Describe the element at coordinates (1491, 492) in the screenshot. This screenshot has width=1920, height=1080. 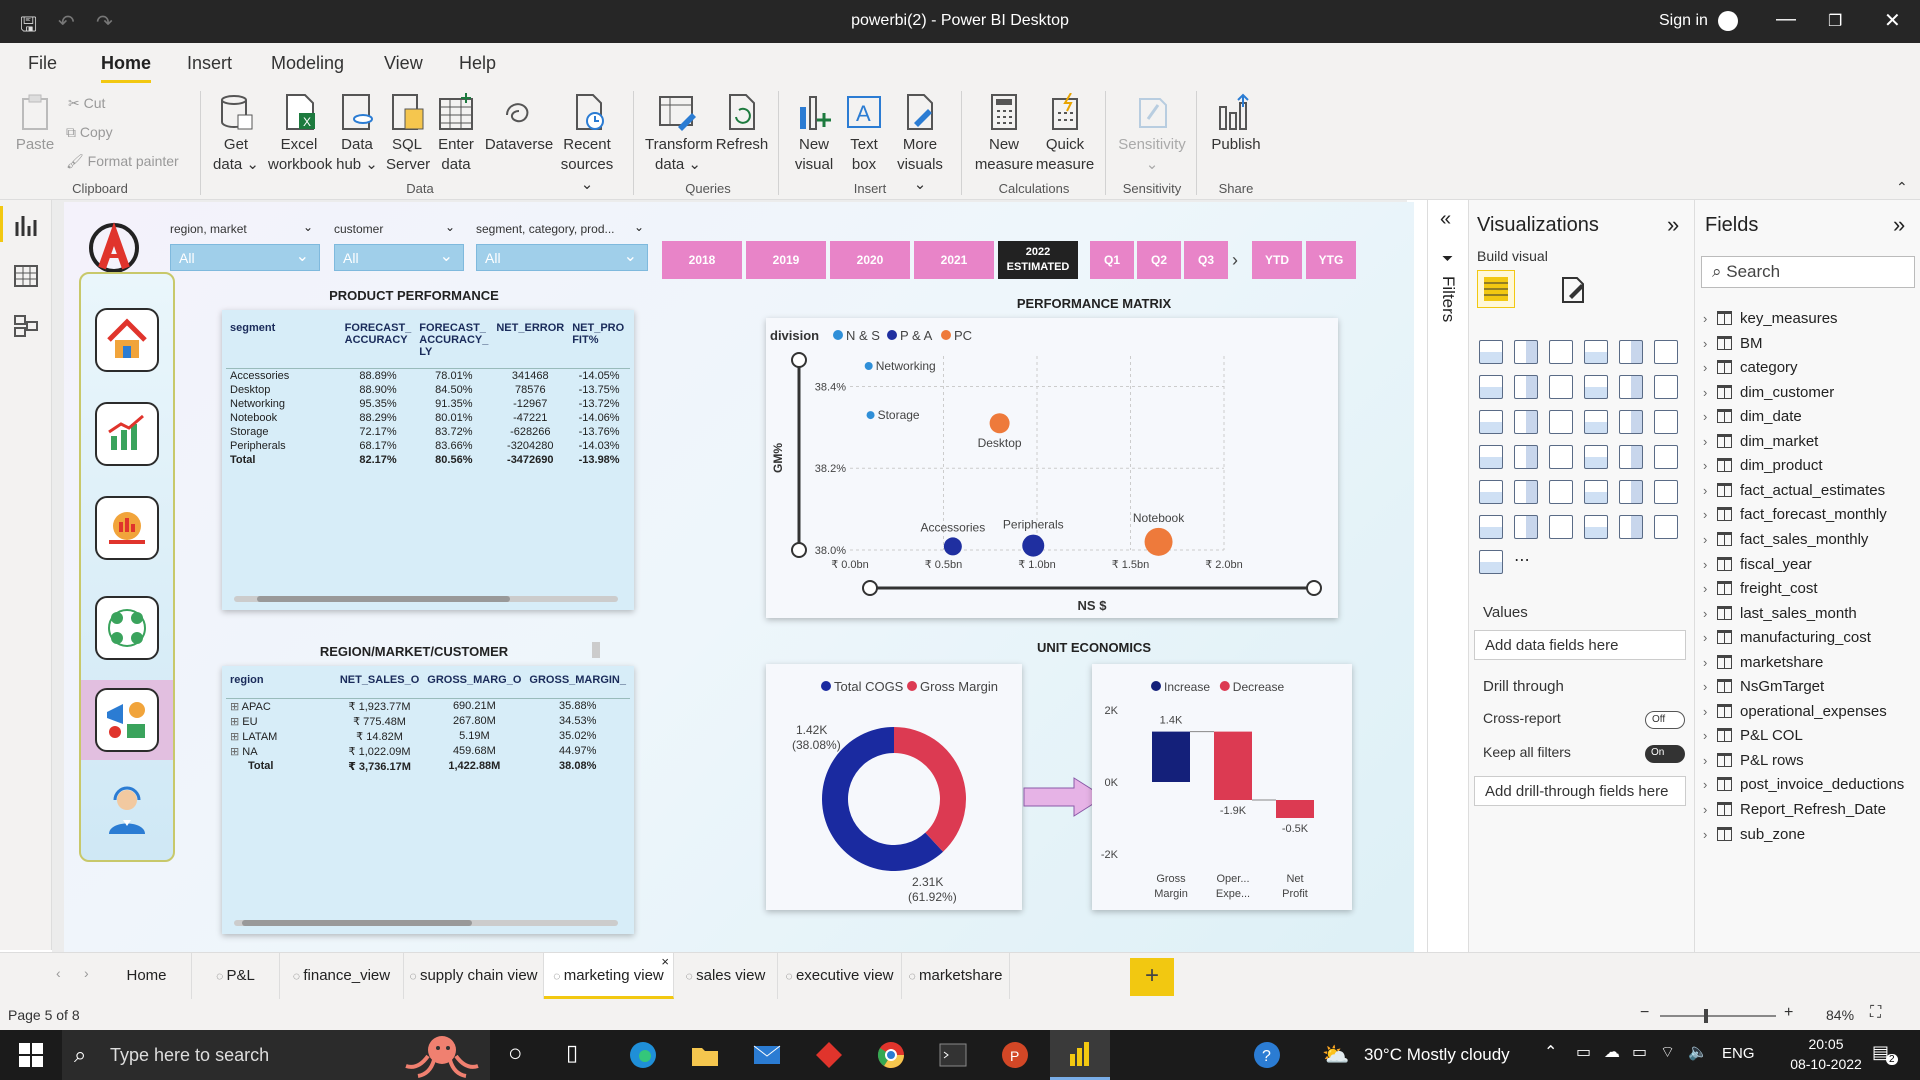
I see `slicer-visual-icon` at that location.